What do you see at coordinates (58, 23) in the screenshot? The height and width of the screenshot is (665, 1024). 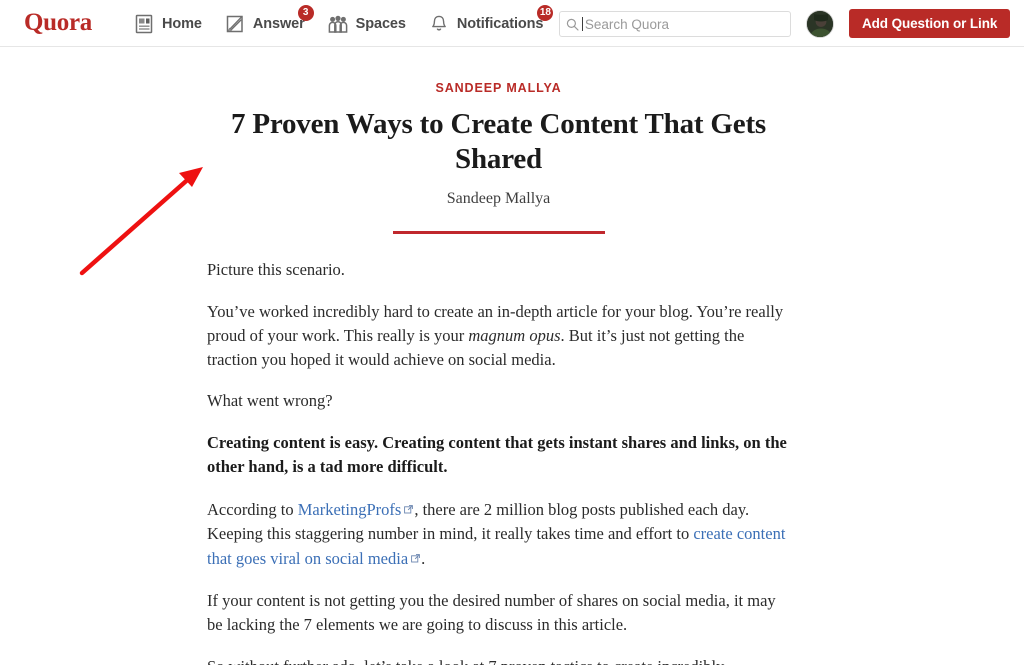 I see `quora-logo: Quora` at bounding box center [58, 23].